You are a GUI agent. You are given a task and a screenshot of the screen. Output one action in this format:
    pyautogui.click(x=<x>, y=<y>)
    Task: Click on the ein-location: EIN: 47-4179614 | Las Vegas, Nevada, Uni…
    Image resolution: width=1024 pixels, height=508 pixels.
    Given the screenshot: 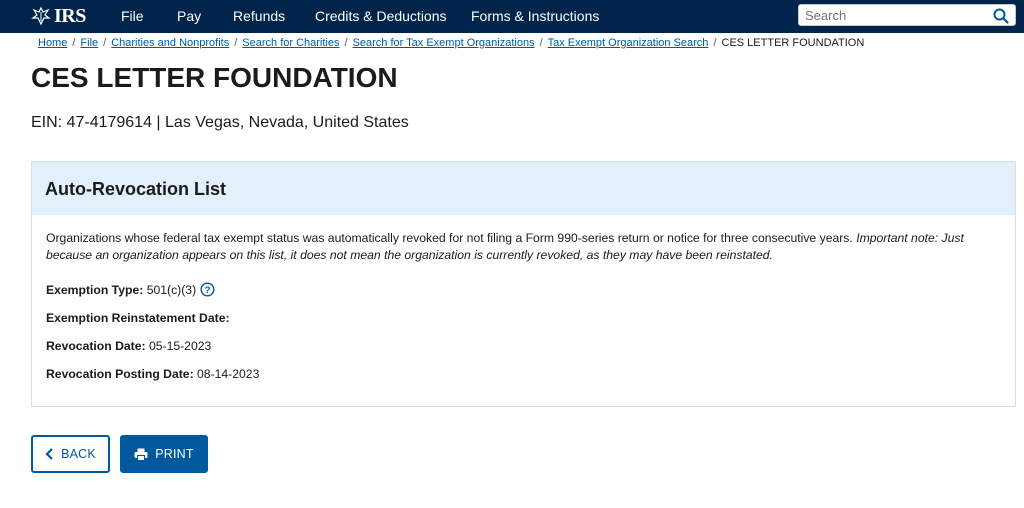 What is the action you would take?
    pyautogui.click(x=220, y=122)
    